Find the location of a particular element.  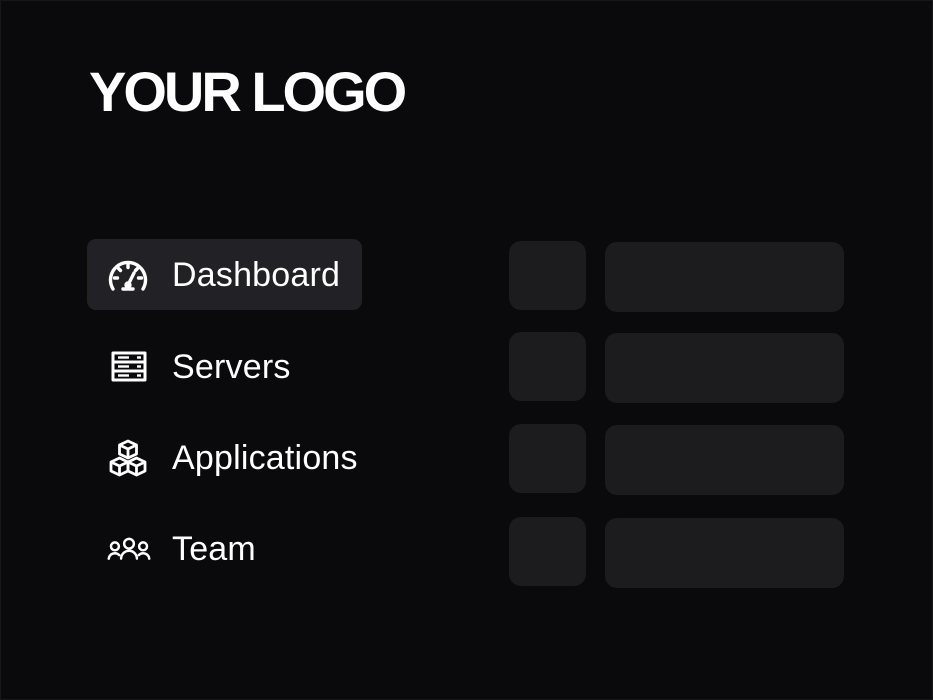

cubes-icon is located at coordinates (129, 458).